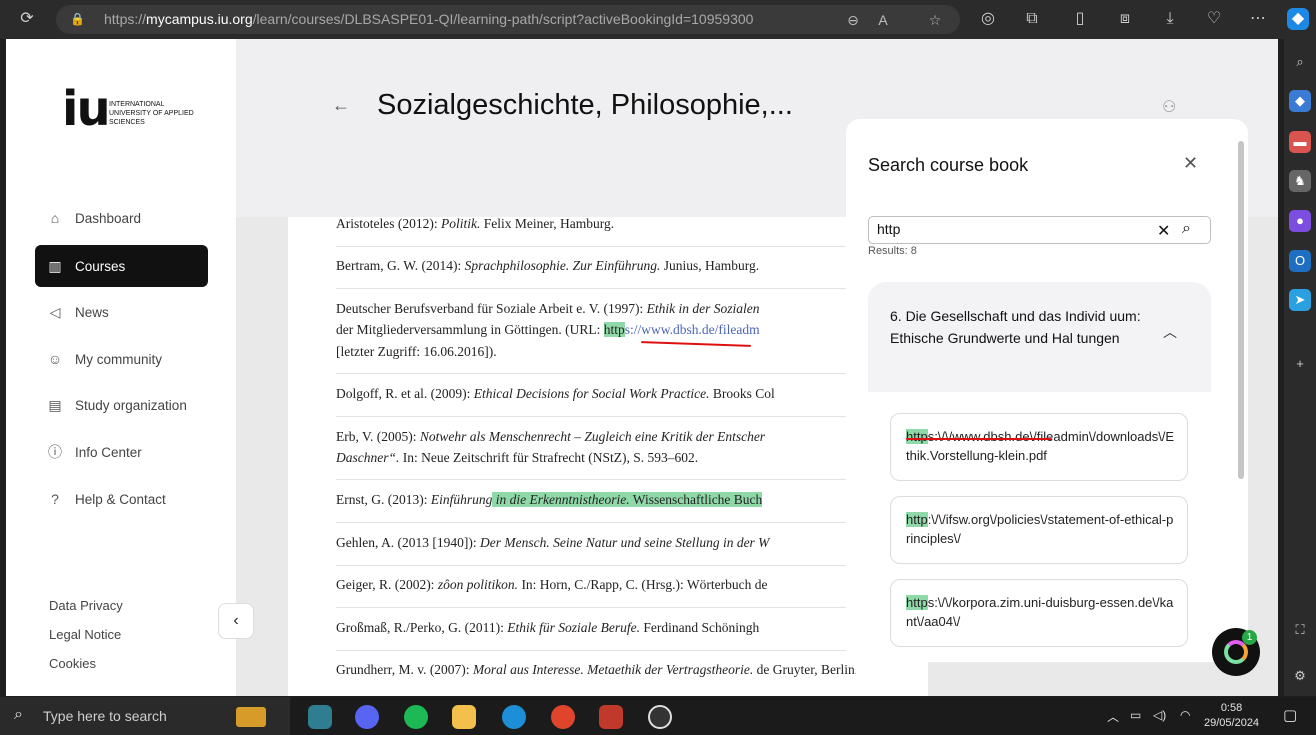  Describe the element at coordinates (892, 251) in the screenshot. I see `results-count: Results: 8` at that location.